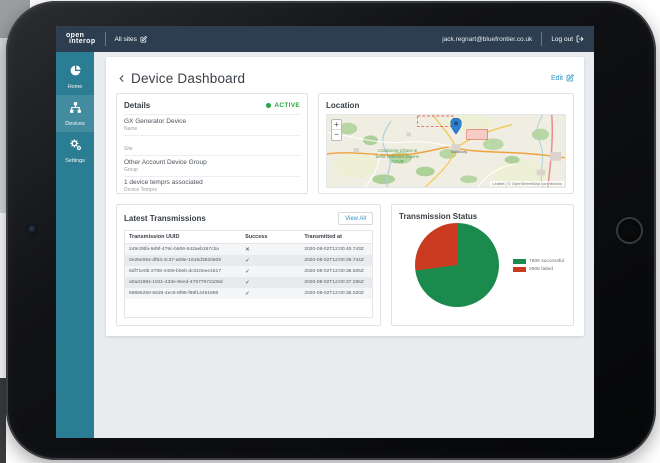 This screenshot has width=660, height=463. Describe the element at coordinates (131, 128) in the screenshot. I see `field-label: Name` at that location.